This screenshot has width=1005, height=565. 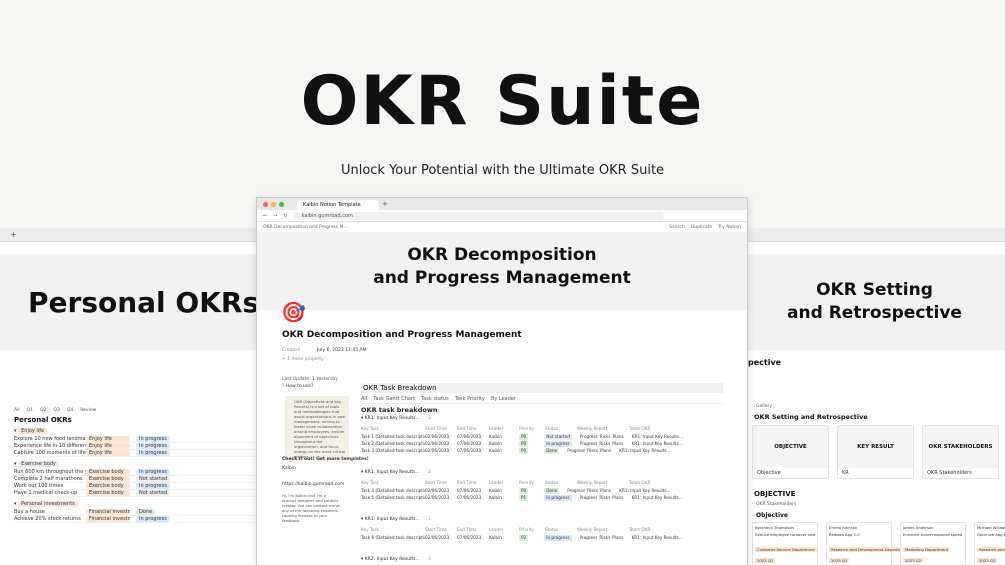 I want to click on reload-icon: ↻, so click(x=285, y=216).